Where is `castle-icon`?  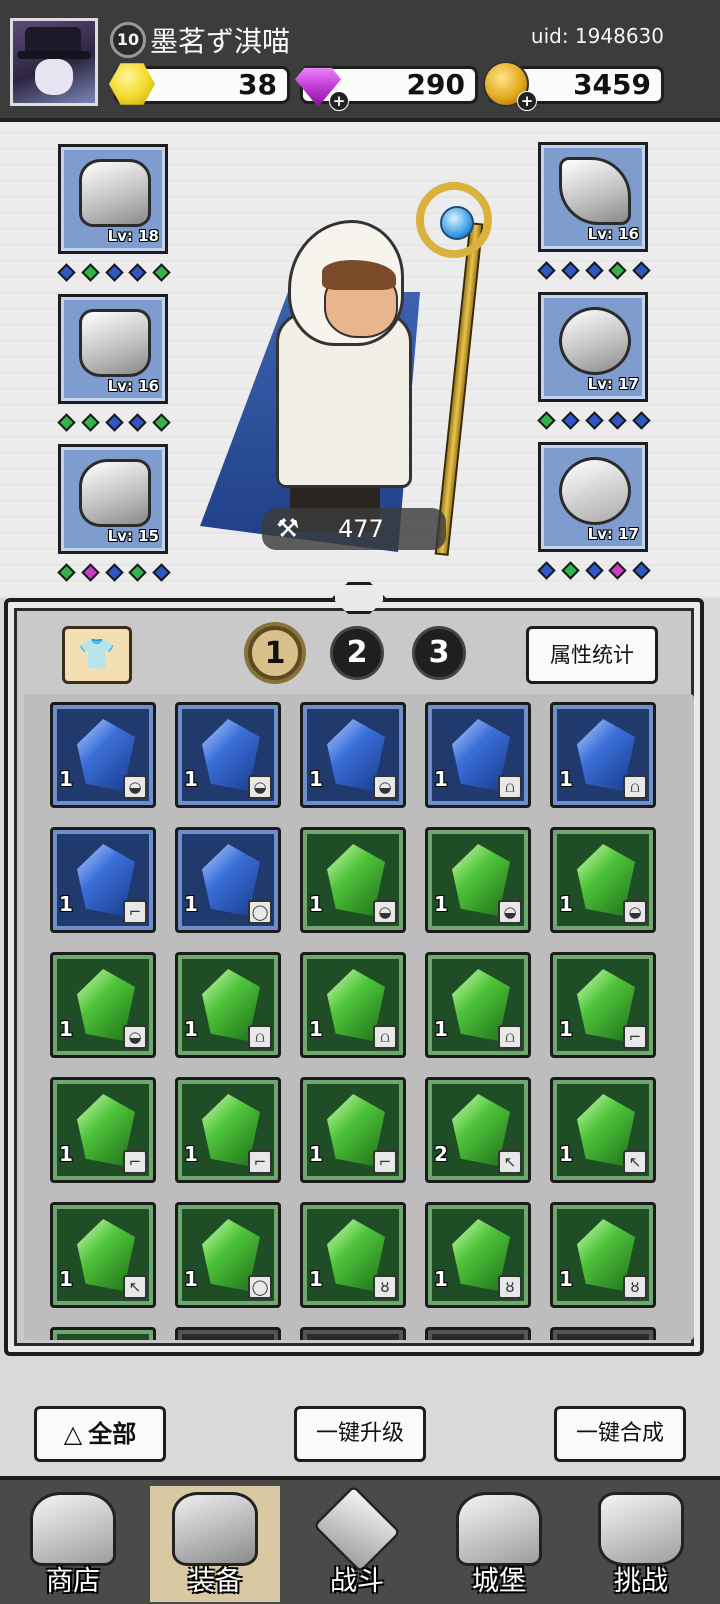
castle-icon is located at coordinates (499, 1529).